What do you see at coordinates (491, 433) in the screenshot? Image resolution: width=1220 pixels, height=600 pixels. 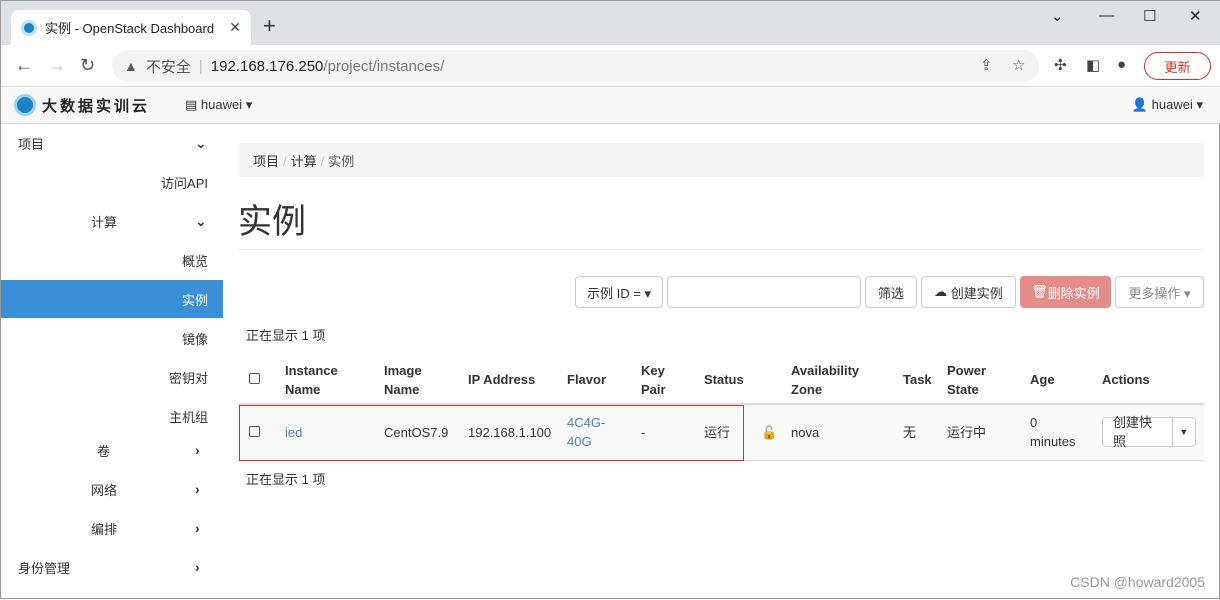 I see `highlight-box` at bounding box center [491, 433].